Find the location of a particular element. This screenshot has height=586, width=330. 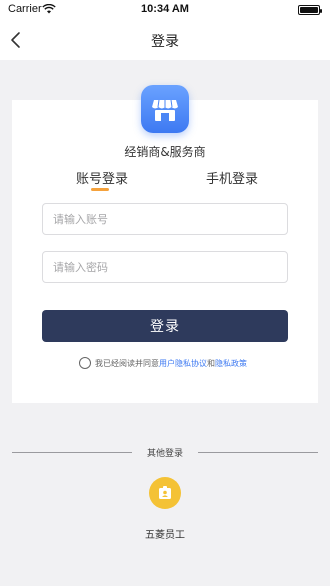

battery-icon is located at coordinates (310, 10).